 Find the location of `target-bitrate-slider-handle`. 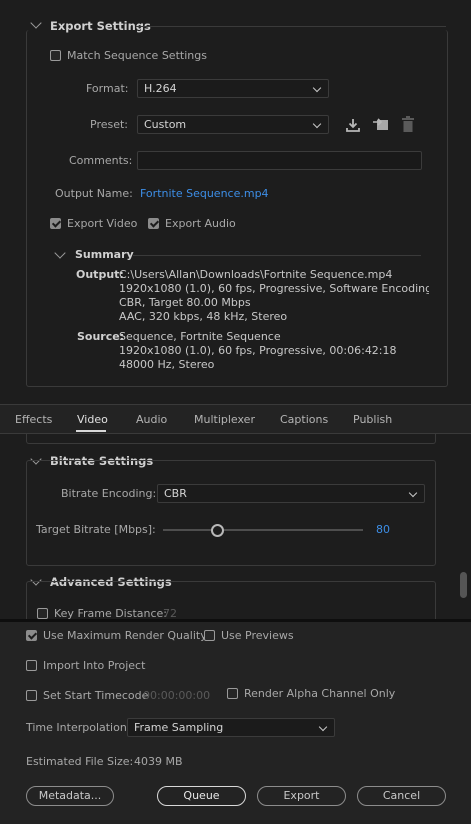

target-bitrate-slider-handle is located at coordinates (217, 530).